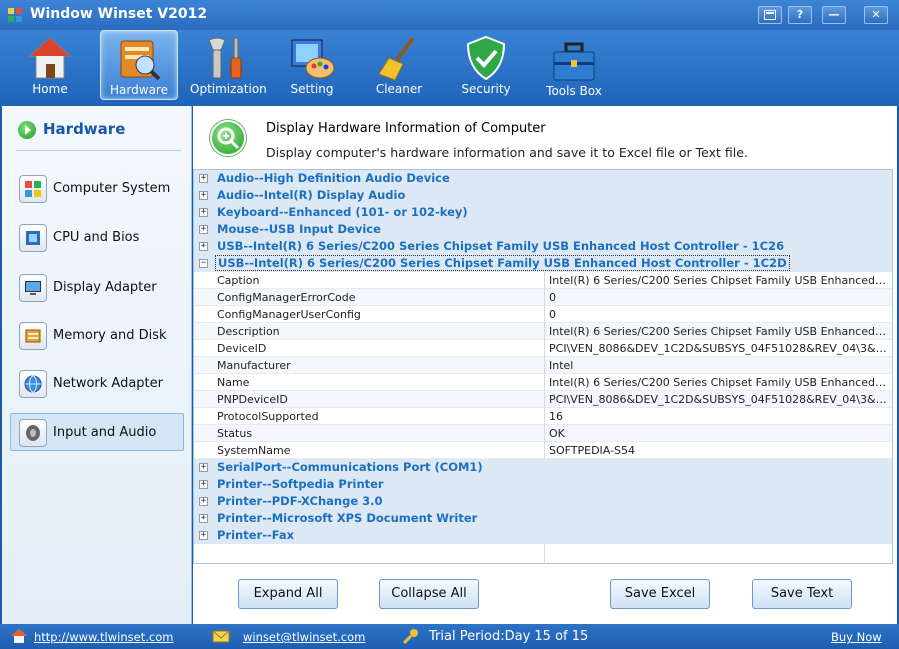 The width and height of the screenshot is (899, 649). What do you see at coordinates (254, 365) in the screenshot?
I see `property-key: Manufacturer` at bounding box center [254, 365].